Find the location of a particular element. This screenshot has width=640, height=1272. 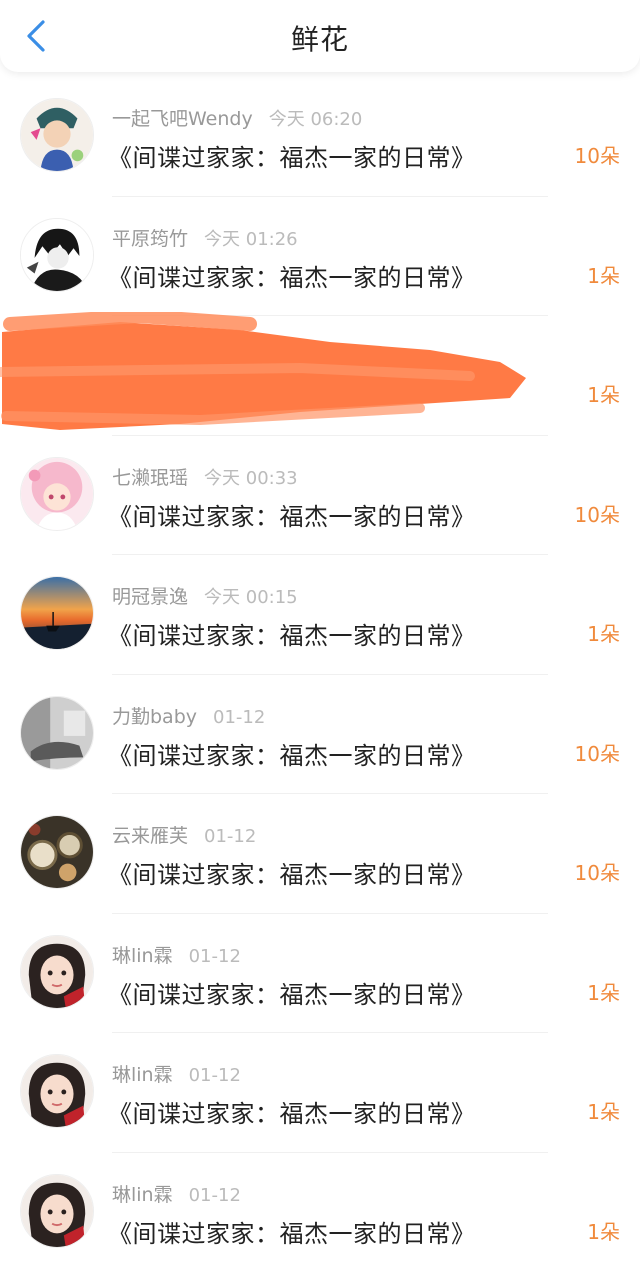

item-meta: 明冠景逸 今天 00:15 is located at coordinates (205, 595).